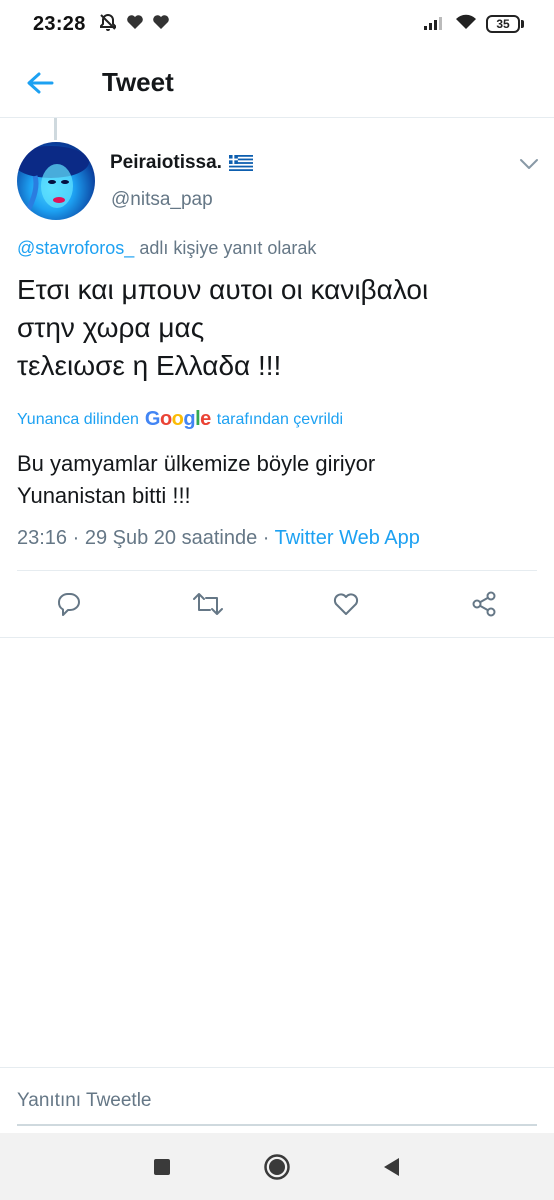 The image size is (554, 1200). What do you see at coordinates (166, 162) in the screenshot?
I see `display-name-text: Peiraiotissa.` at bounding box center [166, 162].